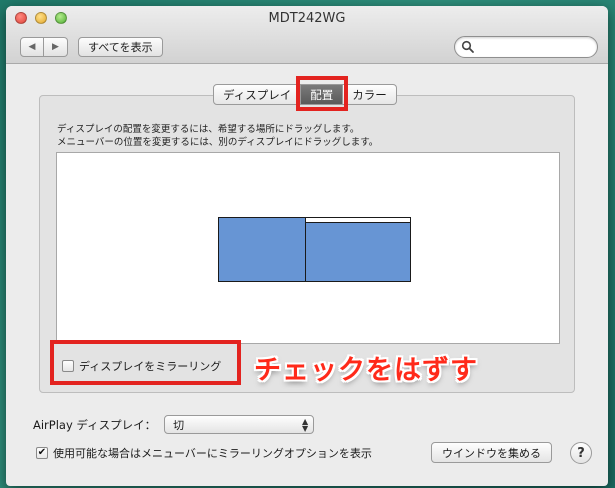 This screenshot has width=615, height=488. Describe the element at coordinates (358, 220) in the screenshot. I see `menubar-indicator` at that location.